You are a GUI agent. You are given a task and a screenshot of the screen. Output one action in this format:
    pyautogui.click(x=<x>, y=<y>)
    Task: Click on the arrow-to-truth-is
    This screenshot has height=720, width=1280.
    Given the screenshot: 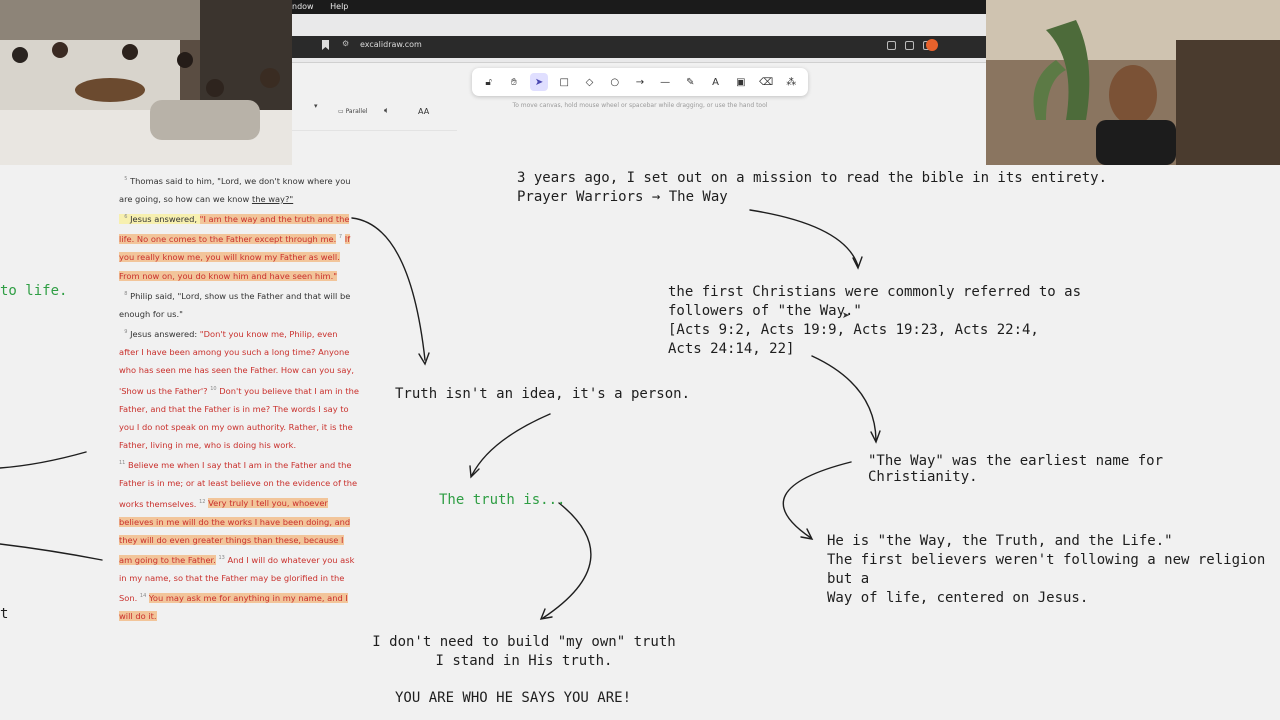 What is the action you would take?
    pyautogui.click(x=511, y=444)
    